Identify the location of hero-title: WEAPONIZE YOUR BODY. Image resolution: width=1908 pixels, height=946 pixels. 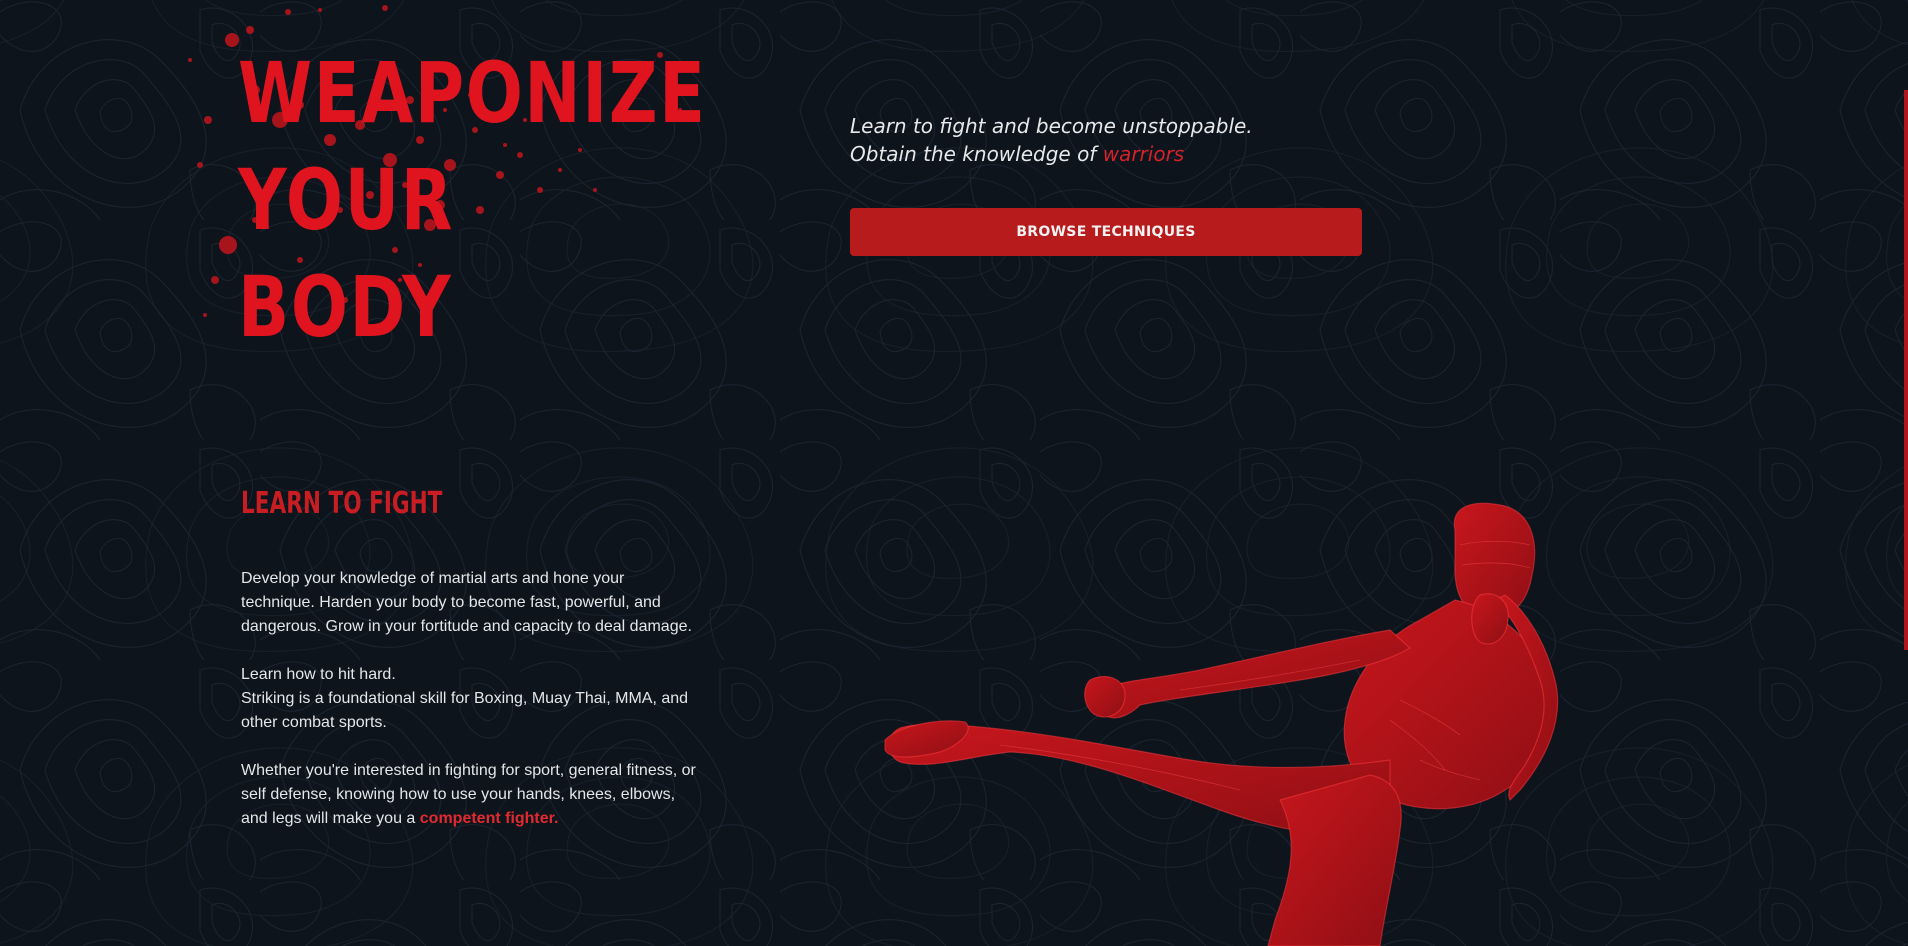
(472, 200).